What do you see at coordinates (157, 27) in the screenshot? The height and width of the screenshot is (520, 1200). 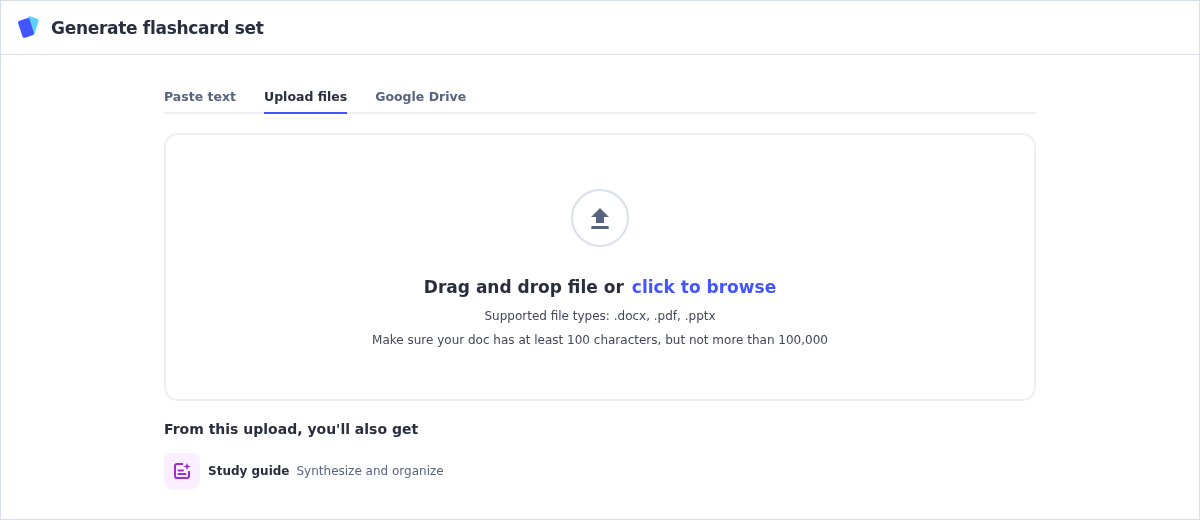 I see `page-title: Generate flashcard set` at bounding box center [157, 27].